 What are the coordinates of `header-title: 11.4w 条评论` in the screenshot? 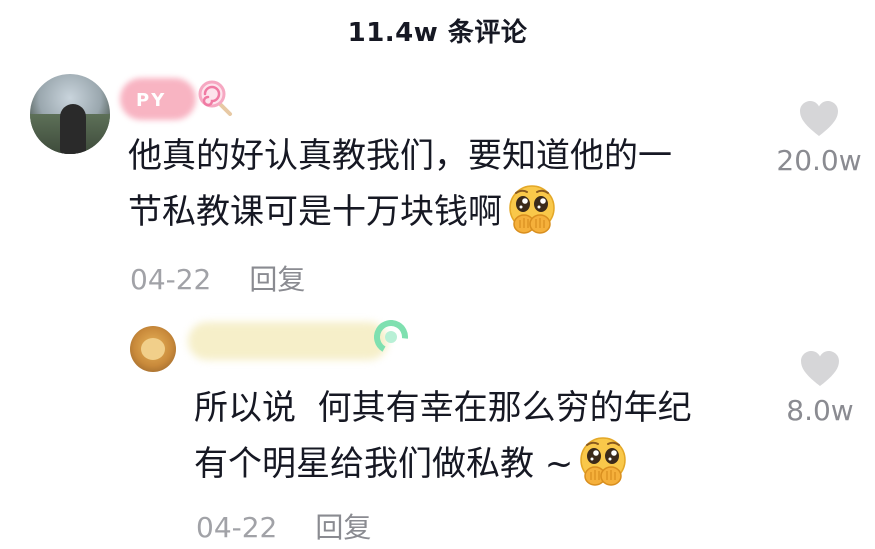 It's located at (437, 33).